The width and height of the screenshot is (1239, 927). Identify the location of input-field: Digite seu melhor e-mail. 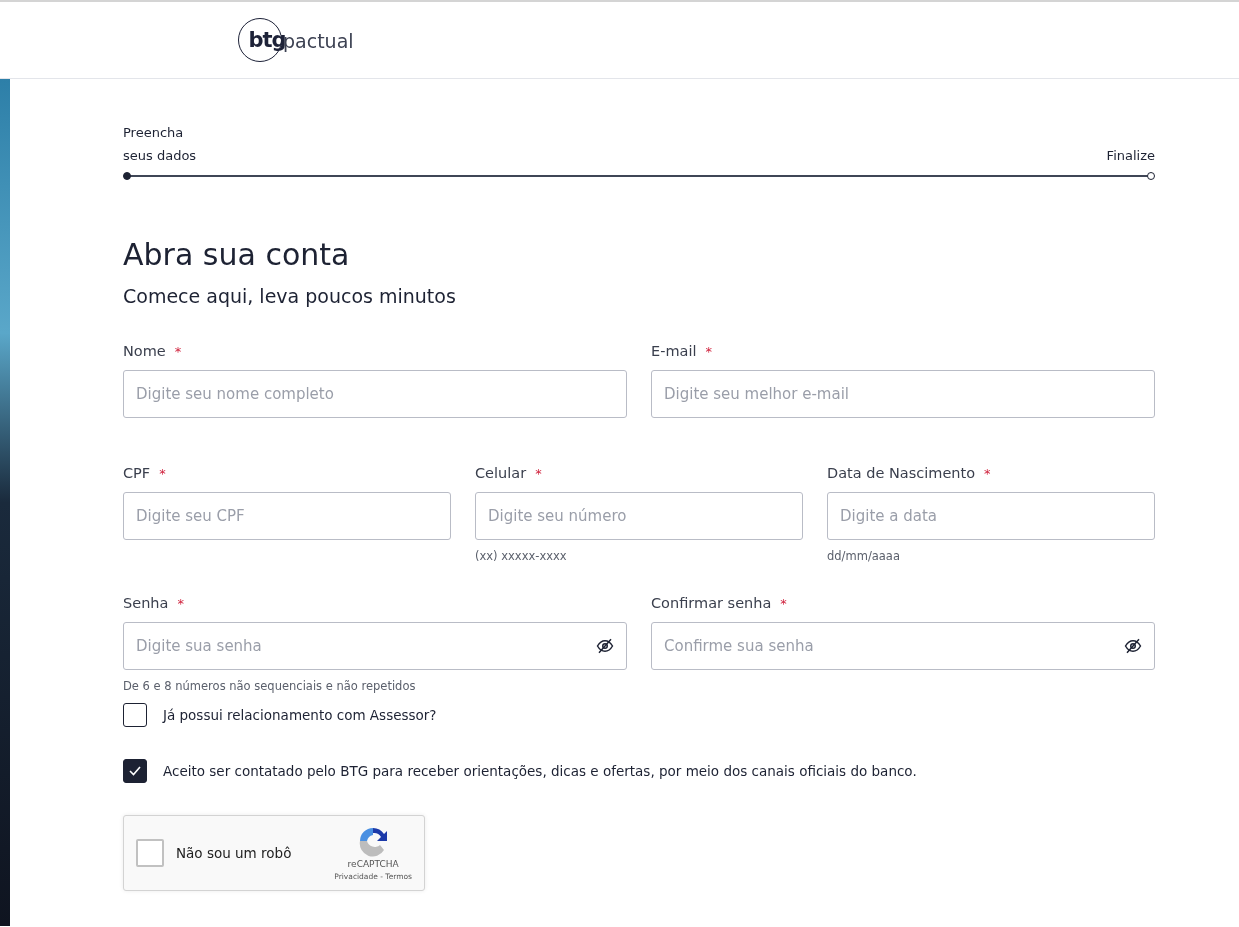
(903, 394).